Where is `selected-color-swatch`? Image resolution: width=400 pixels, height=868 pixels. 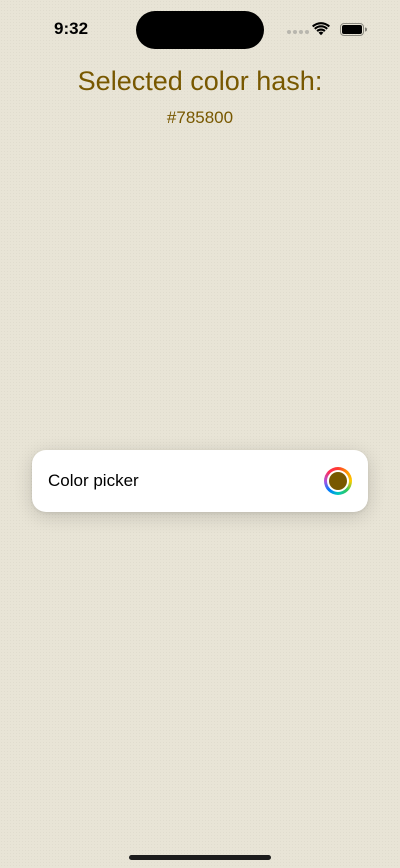 selected-color-swatch is located at coordinates (338, 481).